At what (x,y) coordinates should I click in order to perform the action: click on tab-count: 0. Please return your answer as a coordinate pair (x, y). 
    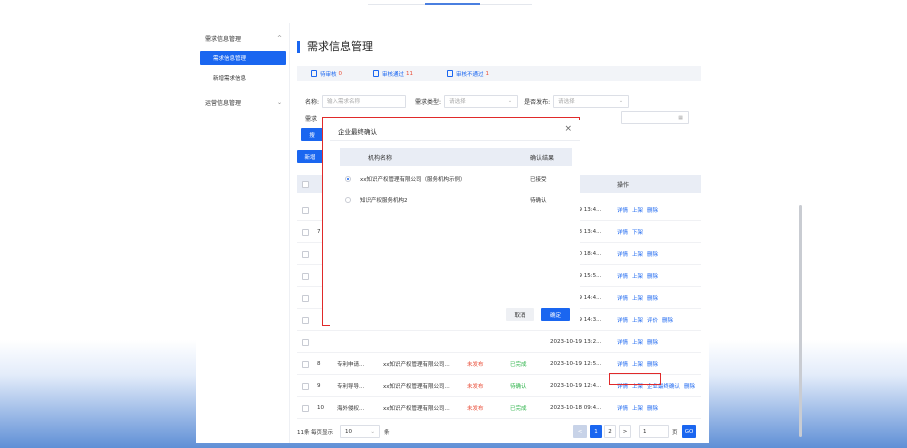
    Looking at the image, I should click on (340, 73).